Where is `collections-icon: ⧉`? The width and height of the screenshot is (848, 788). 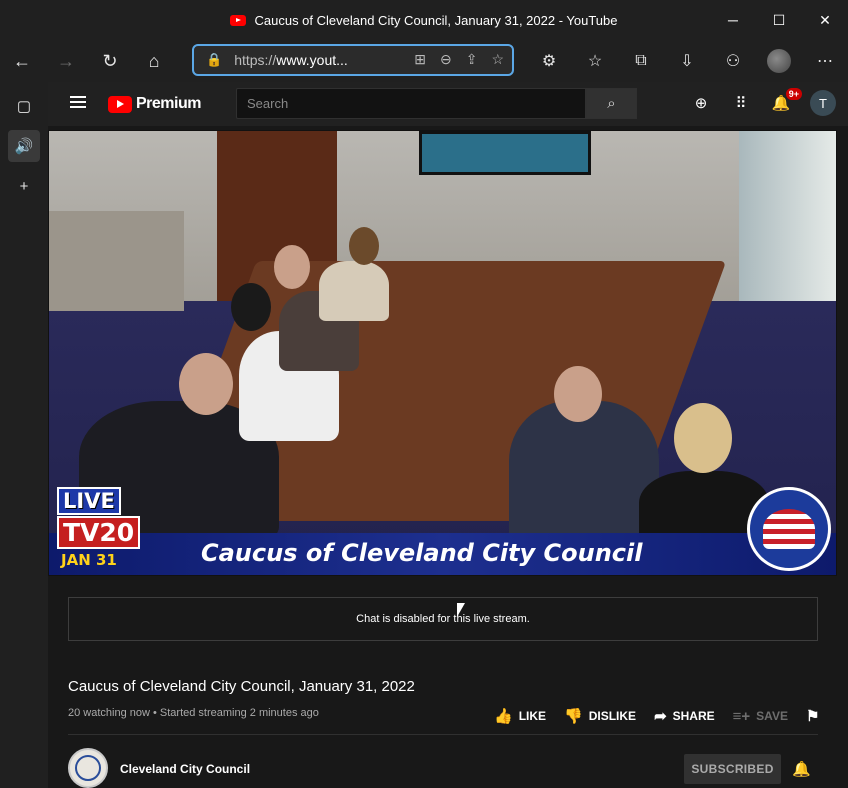
collections-icon: ⧉ is located at coordinates (641, 61).